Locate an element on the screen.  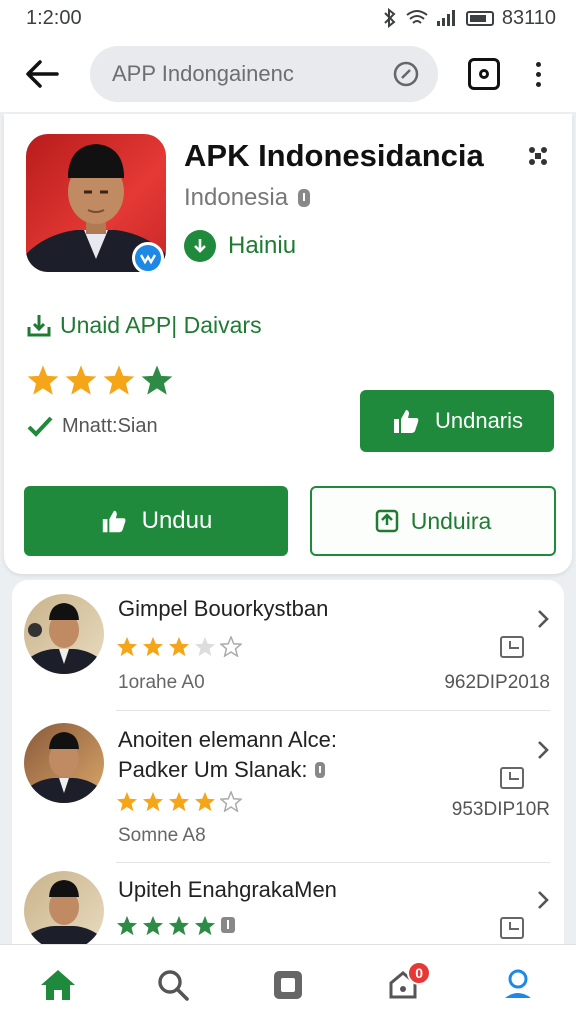
notification-badge: 0 is located at coordinates (419, 972).